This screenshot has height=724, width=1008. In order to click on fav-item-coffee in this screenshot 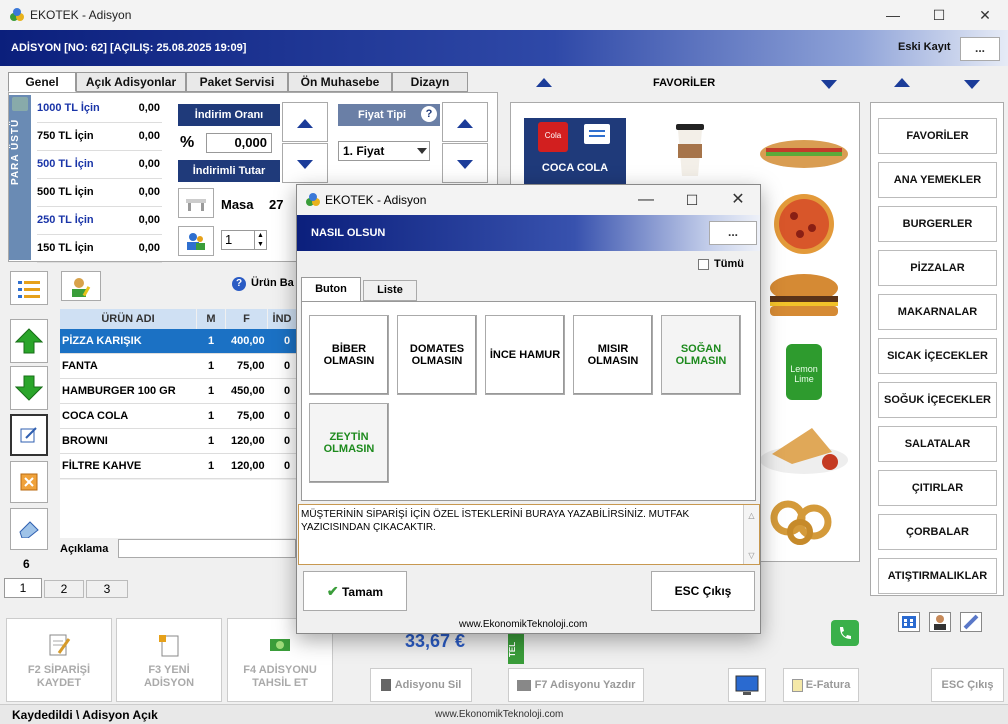, I will do `click(690, 150)`.